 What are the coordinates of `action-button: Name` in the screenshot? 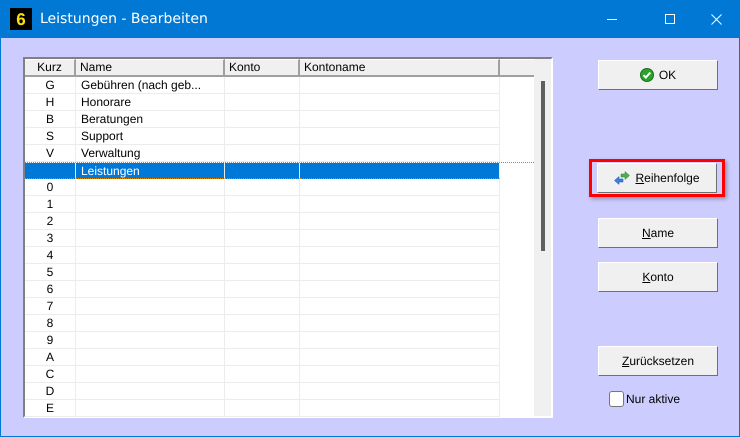 It's located at (658, 233).